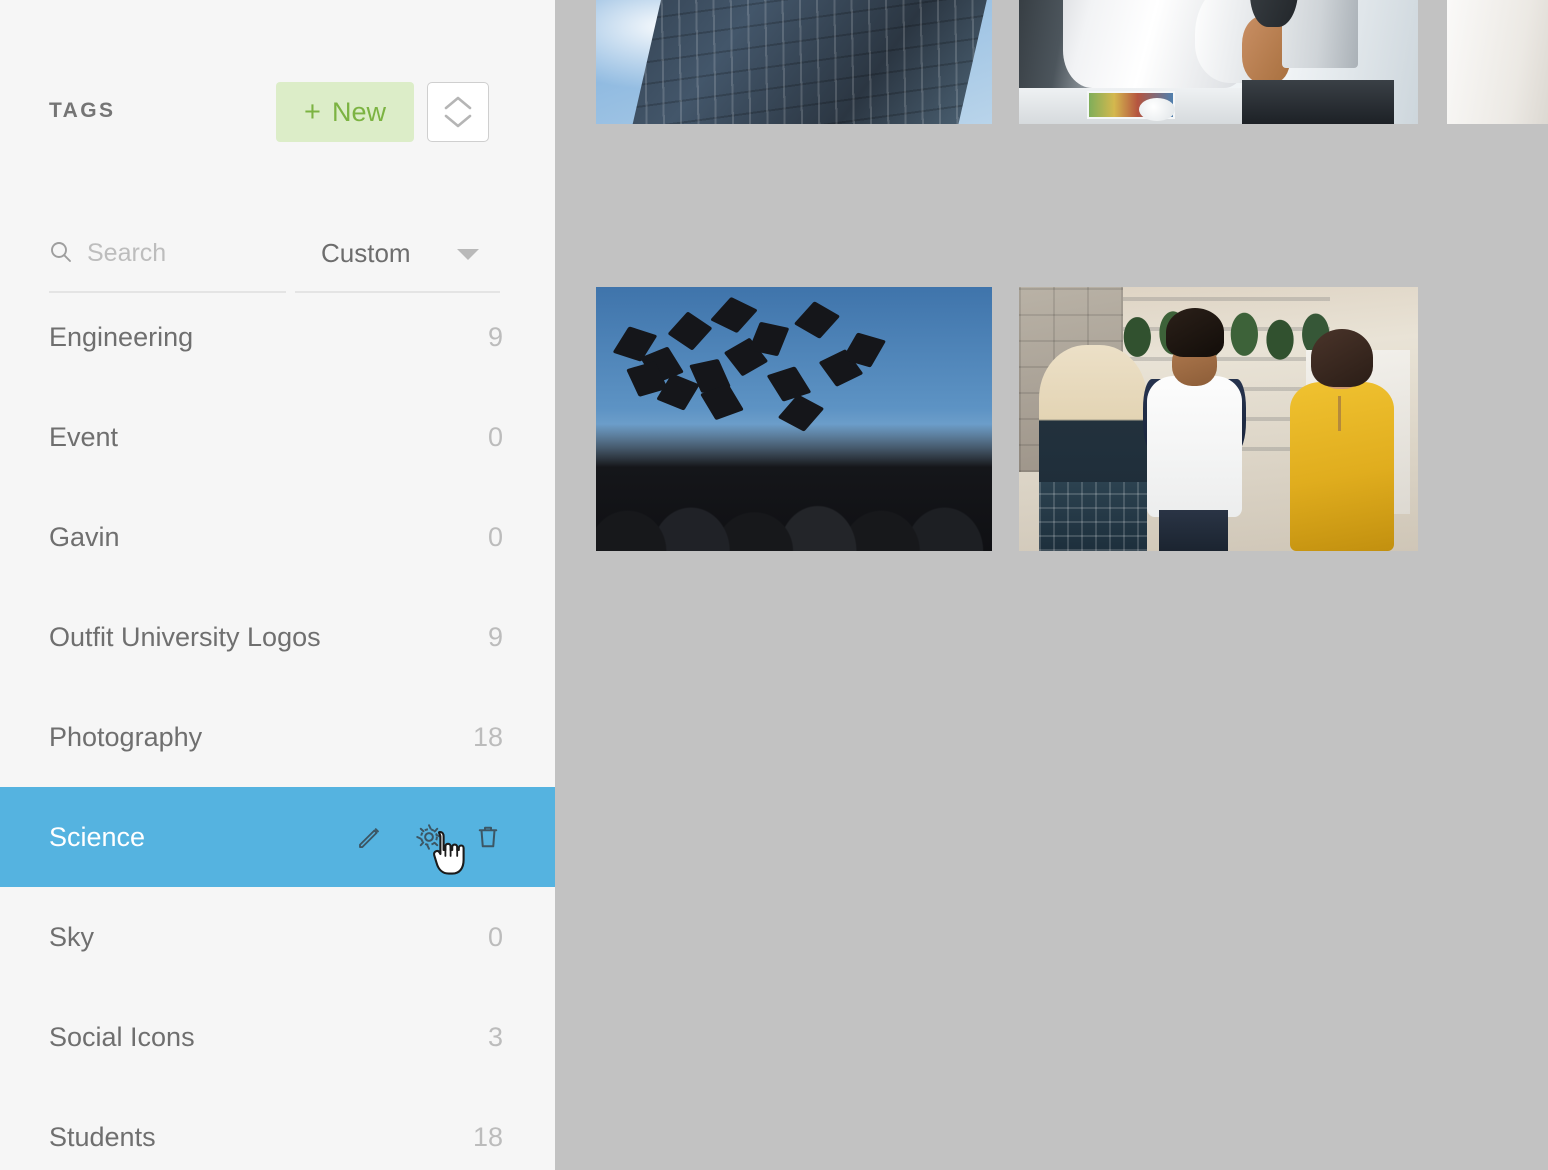 Image resolution: width=1548 pixels, height=1170 pixels. Describe the element at coordinates (102, 1136) in the screenshot. I see `tag-name: Students` at that location.